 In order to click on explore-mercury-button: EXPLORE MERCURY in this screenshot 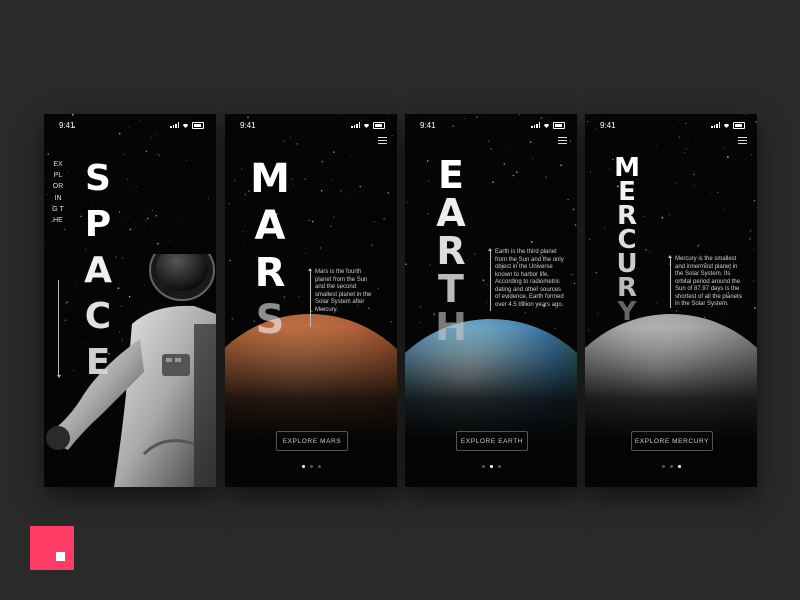, I will do `click(672, 441)`.